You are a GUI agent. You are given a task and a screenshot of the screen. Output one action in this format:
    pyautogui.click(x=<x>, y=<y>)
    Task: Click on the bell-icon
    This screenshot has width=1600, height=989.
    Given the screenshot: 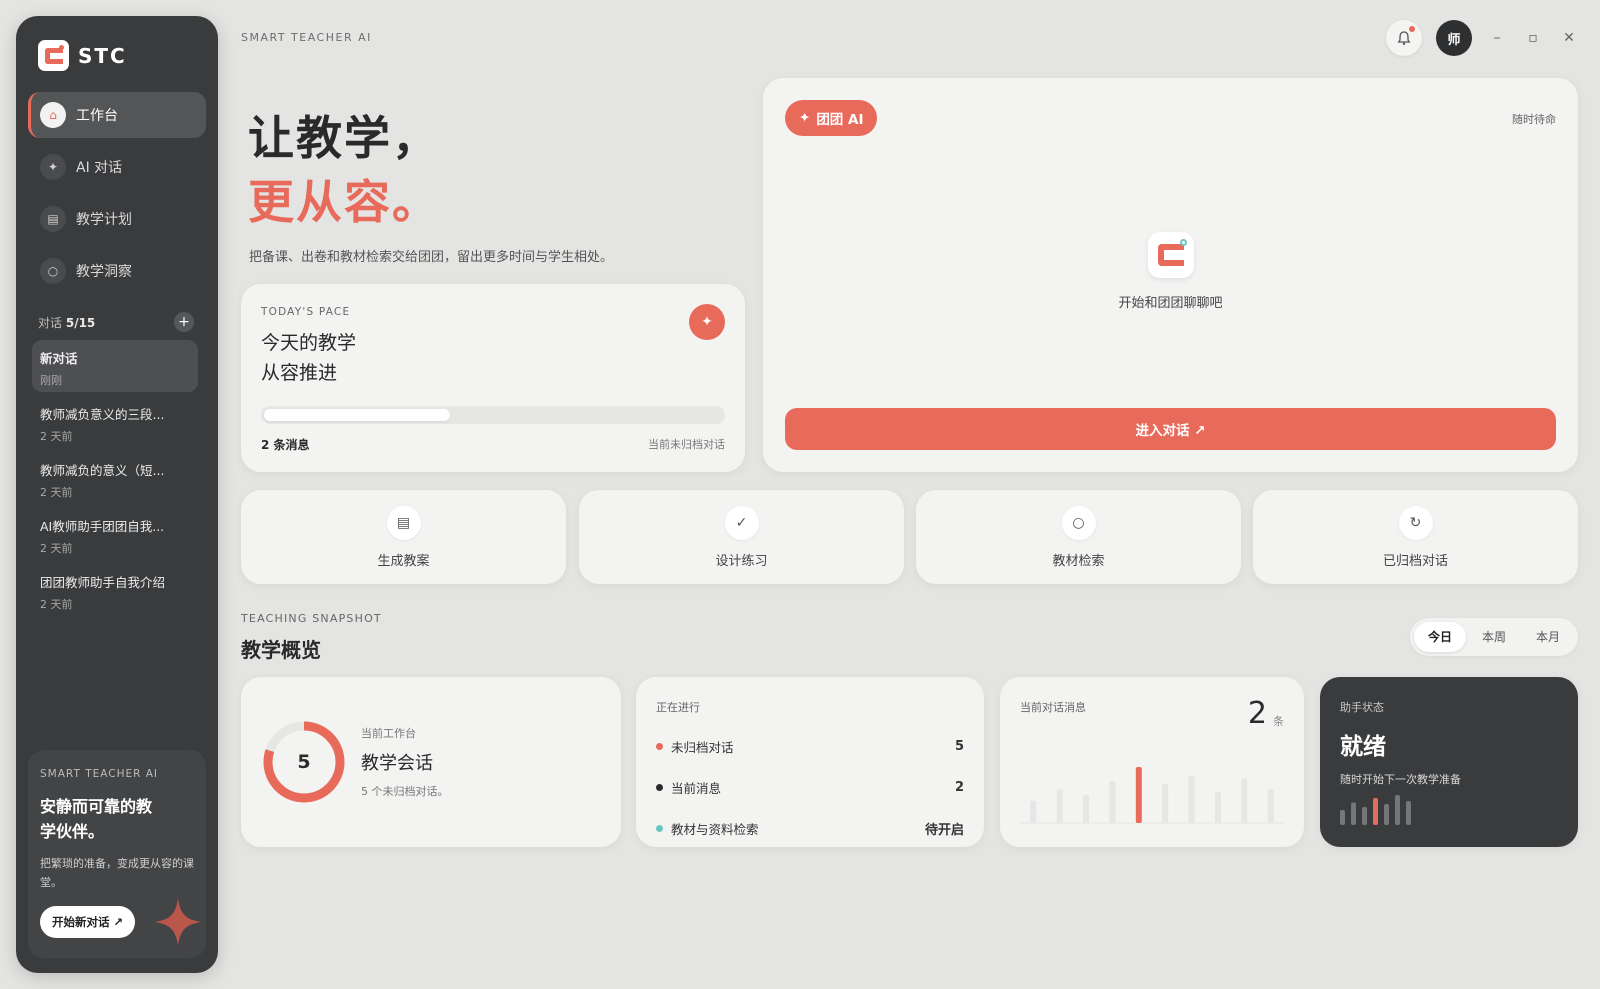 What is the action you would take?
    pyautogui.click(x=1404, y=38)
    